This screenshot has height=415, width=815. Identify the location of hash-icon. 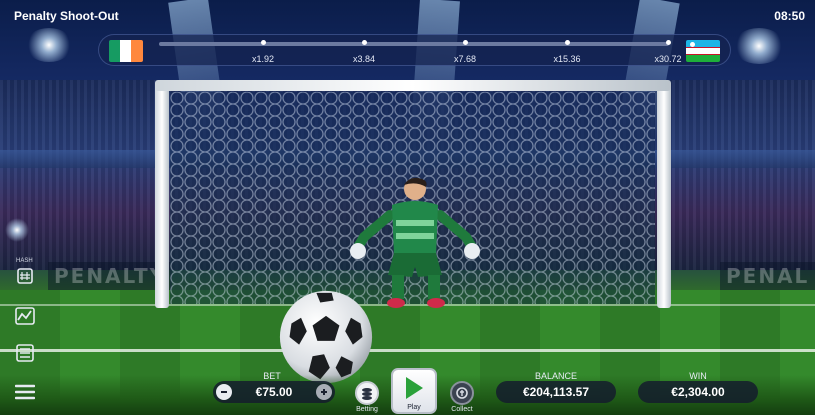
(25, 276).